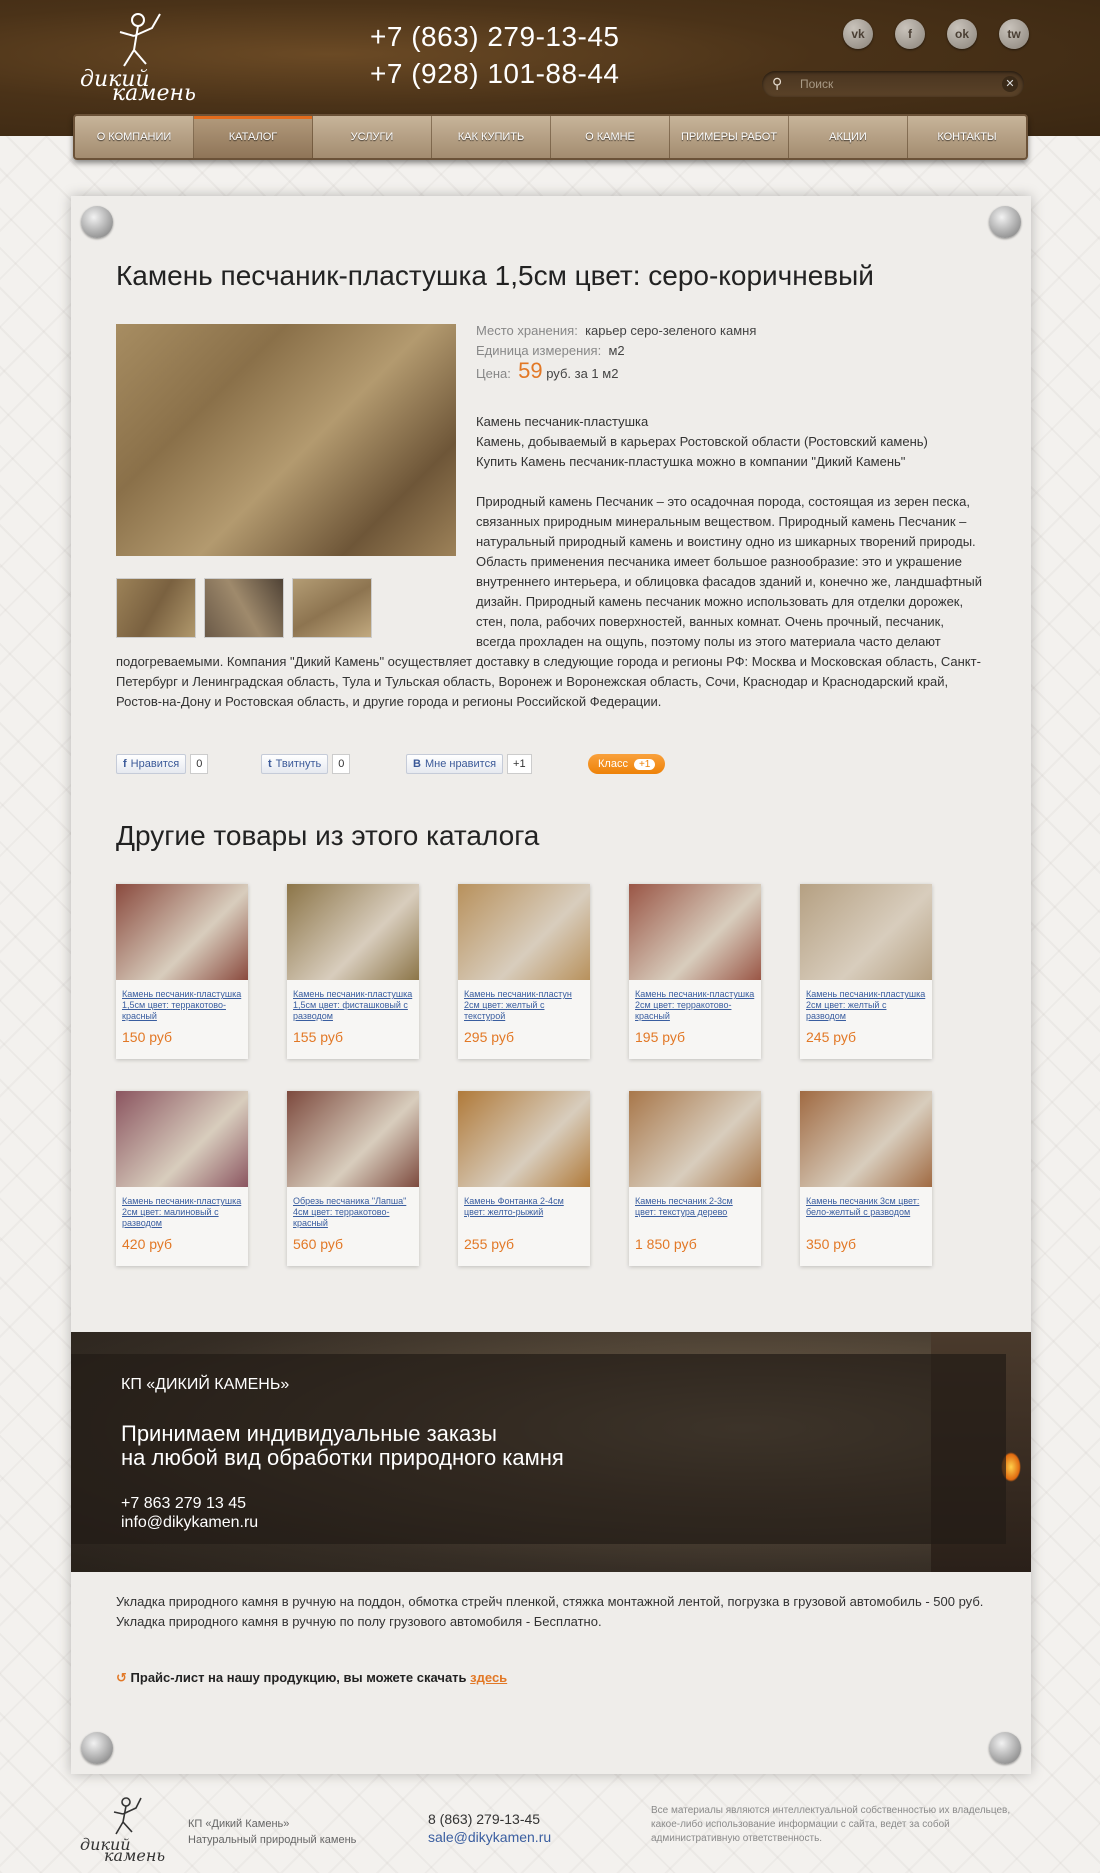 Image resolution: width=1100 pixels, height=1873 pixels. Describe the element at coordinates (136, 55) in the screenshot. I see `logo: дикий камень` at that location.